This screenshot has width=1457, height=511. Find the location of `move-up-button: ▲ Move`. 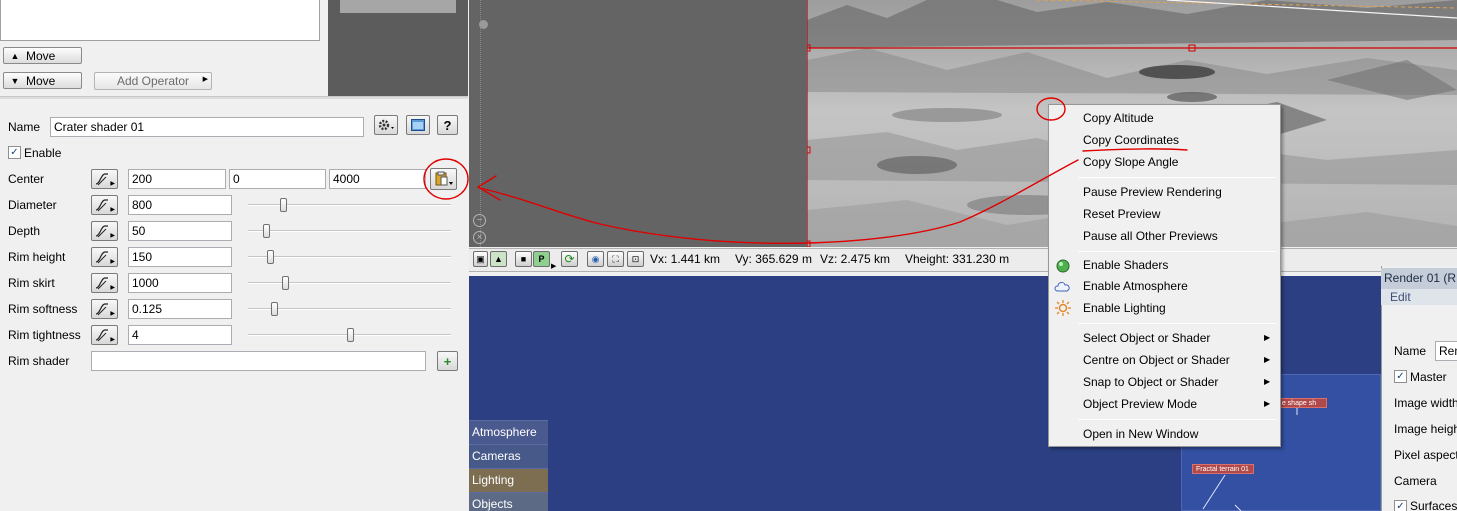

move-up-button: ▲ Move is located at coordinates (42, 55).